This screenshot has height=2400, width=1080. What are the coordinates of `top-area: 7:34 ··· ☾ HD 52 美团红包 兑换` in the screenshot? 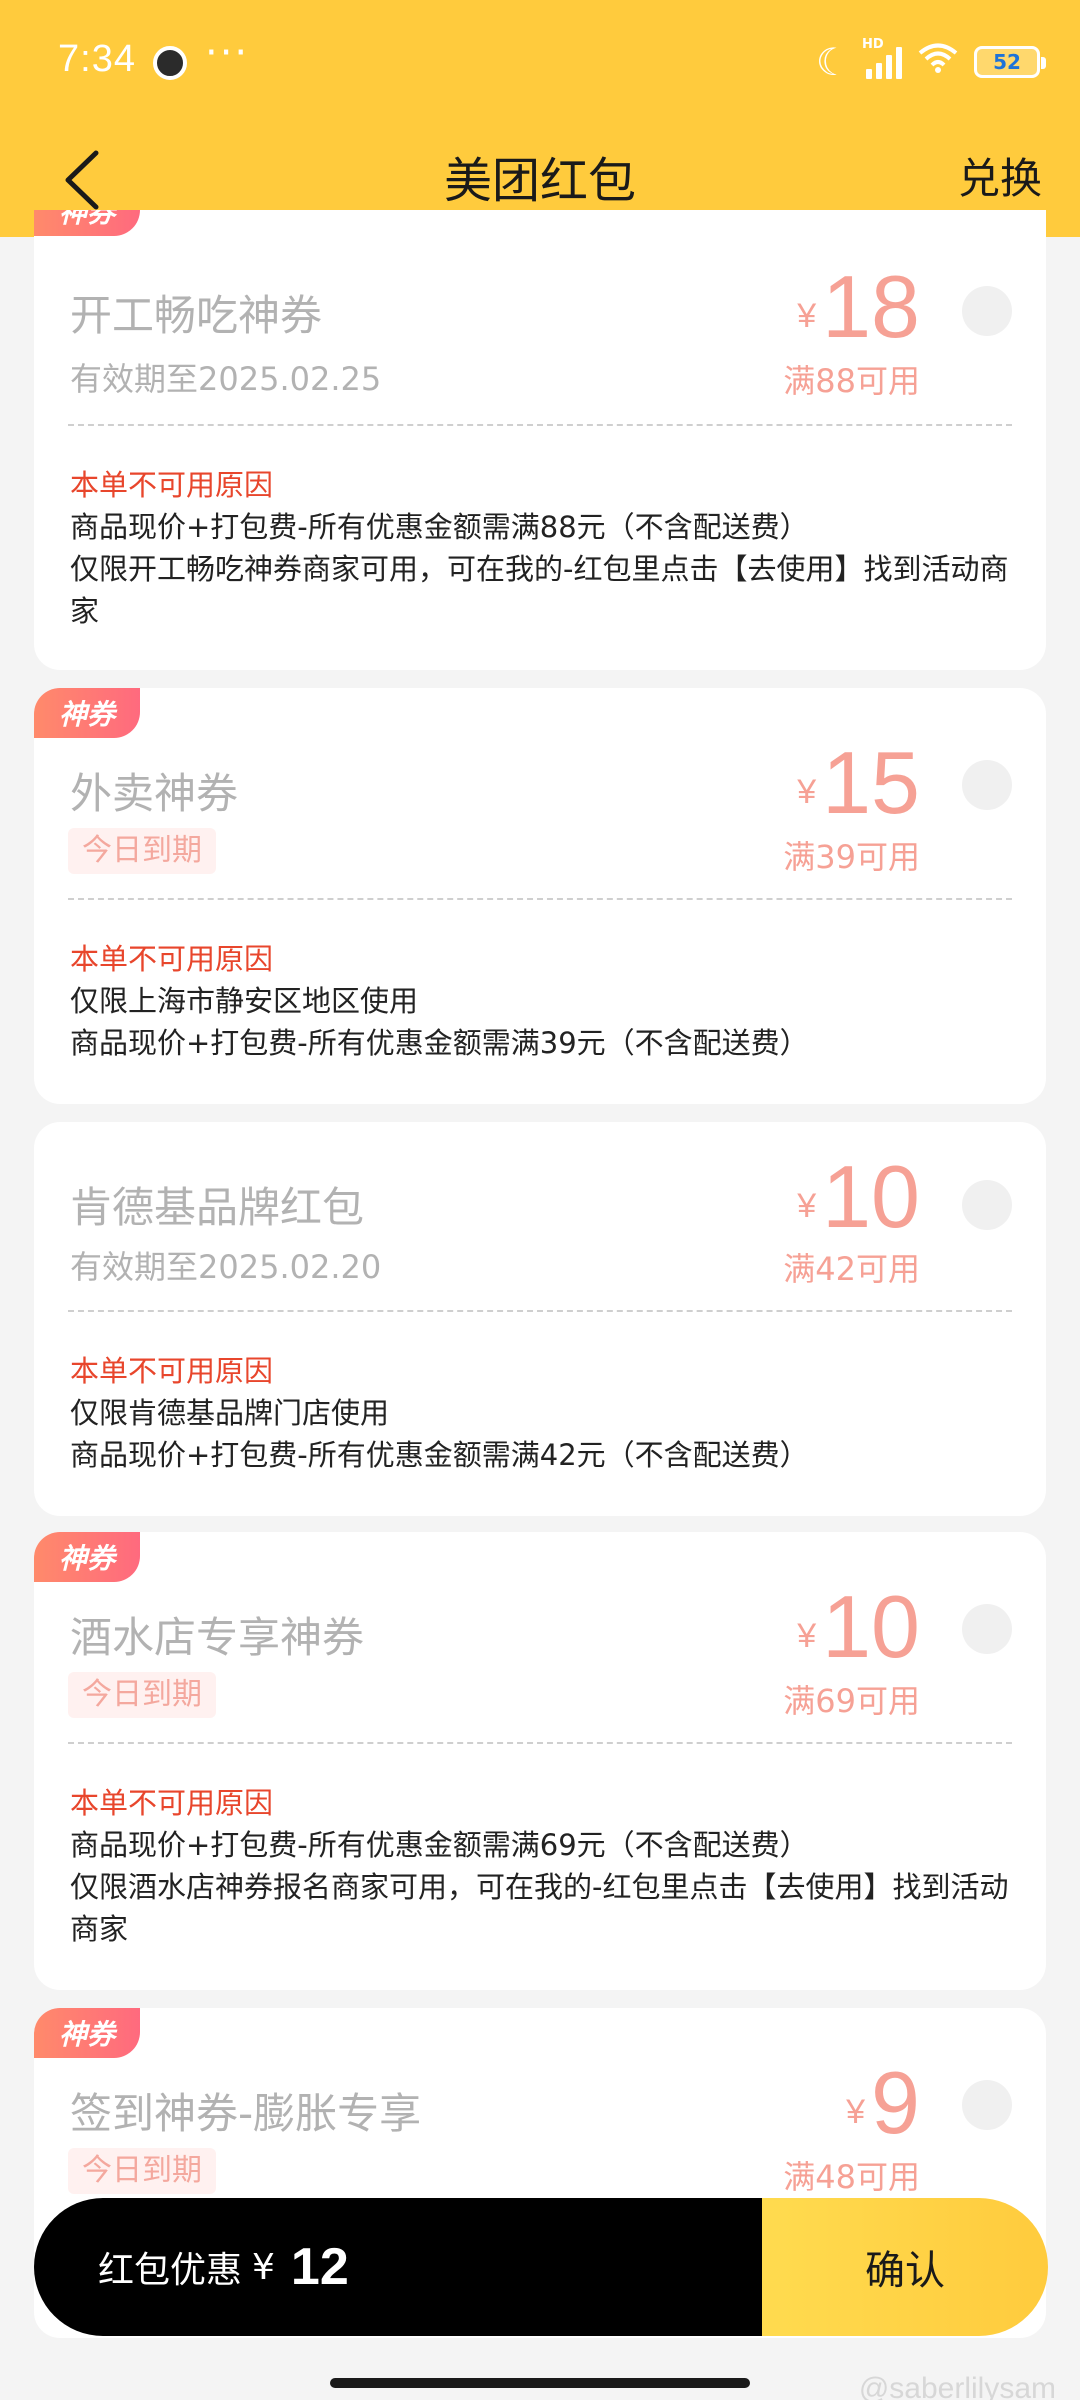 It's located at (540, 118).